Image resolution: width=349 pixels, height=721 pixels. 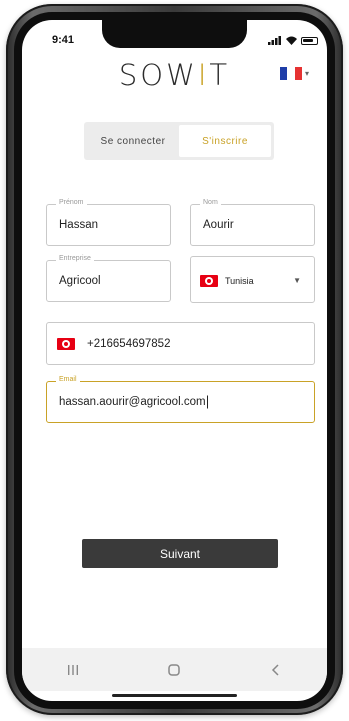 I want to click on language-selector: ▾, so click(x=294, y=73).